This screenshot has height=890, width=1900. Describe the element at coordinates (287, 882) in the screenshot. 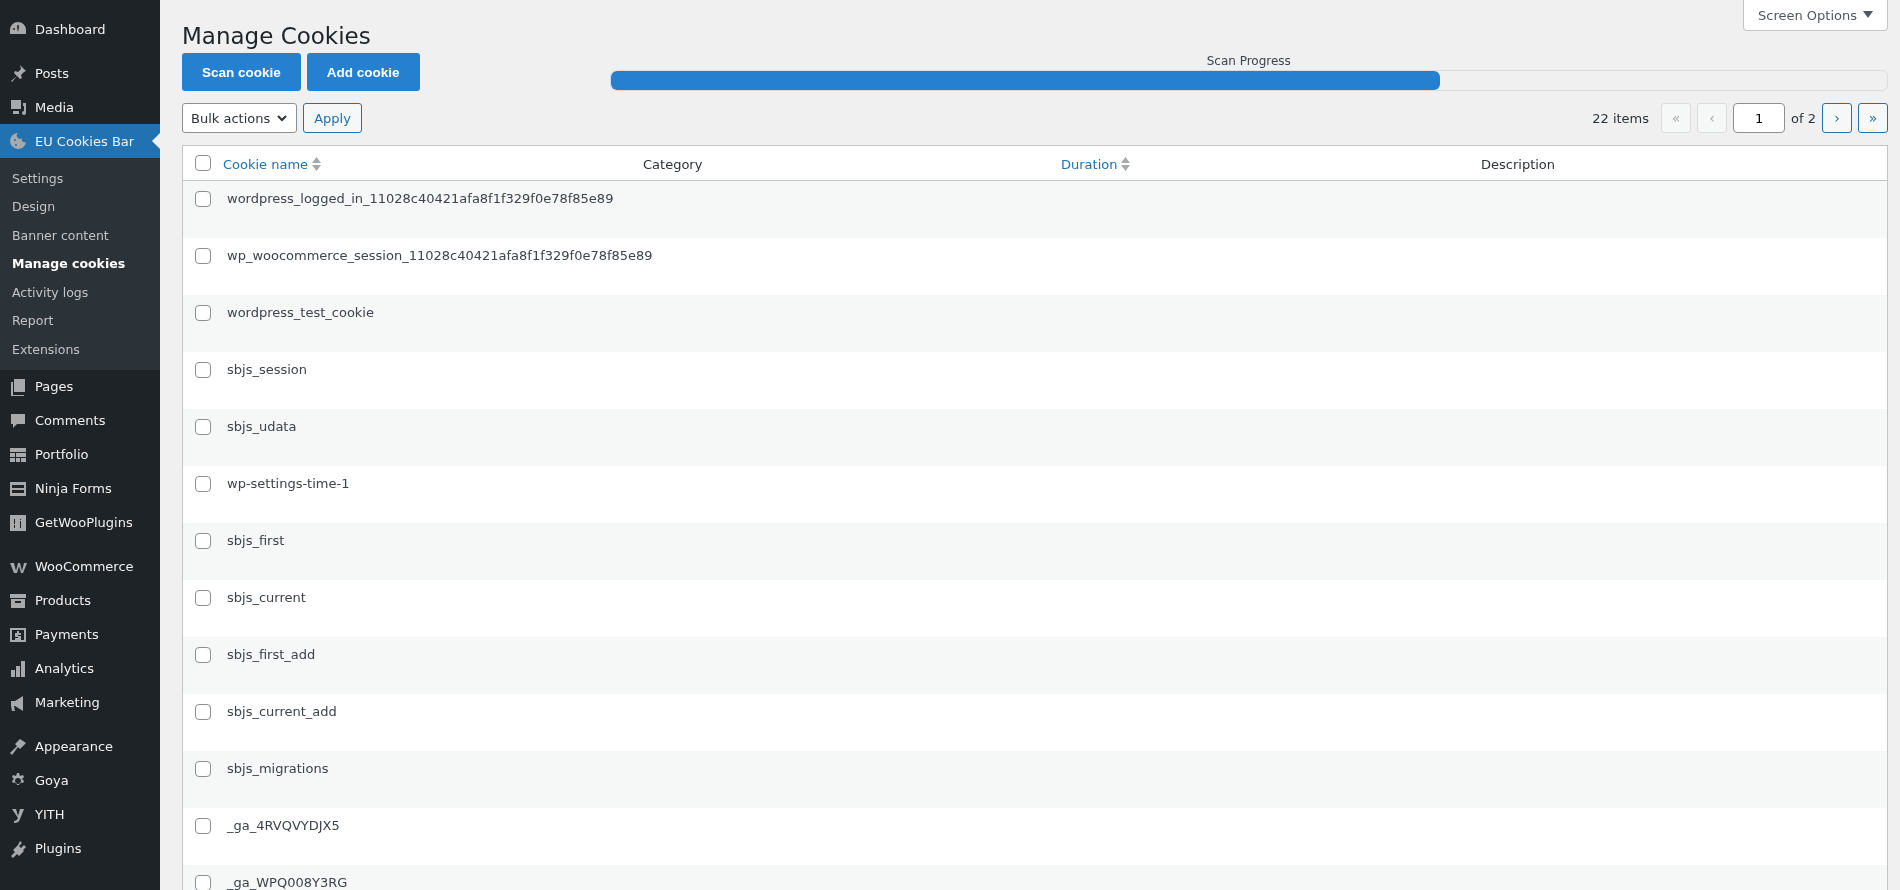

I see `cookie-name-cell-text: _ga_WPQ008Y3RG` at that location.